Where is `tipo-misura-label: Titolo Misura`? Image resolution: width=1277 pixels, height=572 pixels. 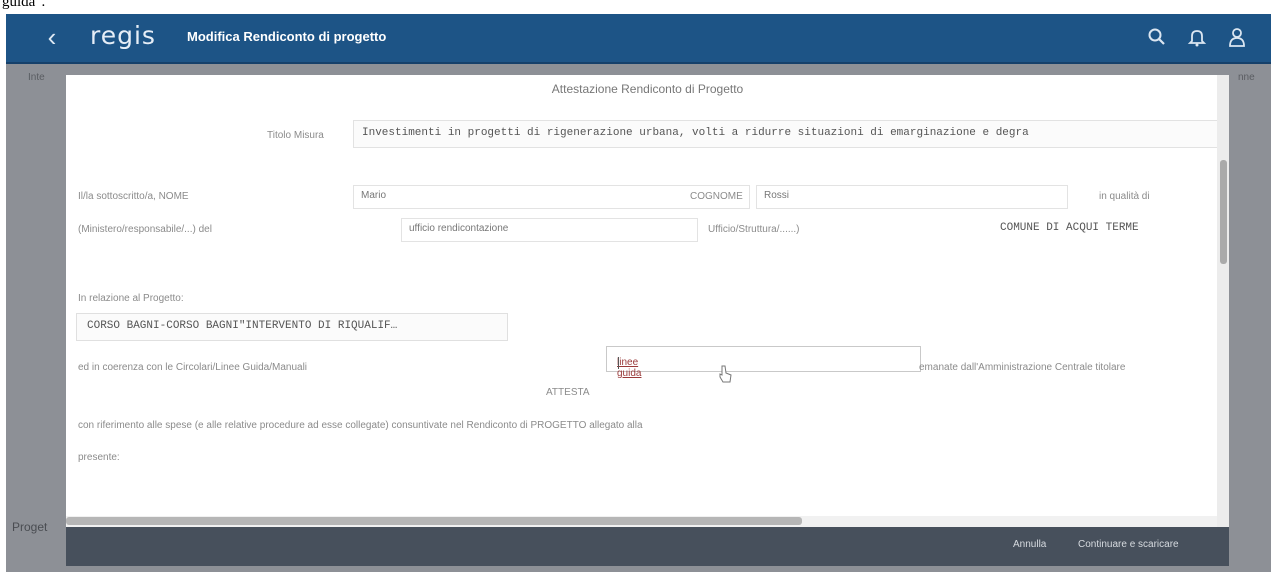 tipo-misura-label: Titolo Misura is located at coordinates (295, 135).